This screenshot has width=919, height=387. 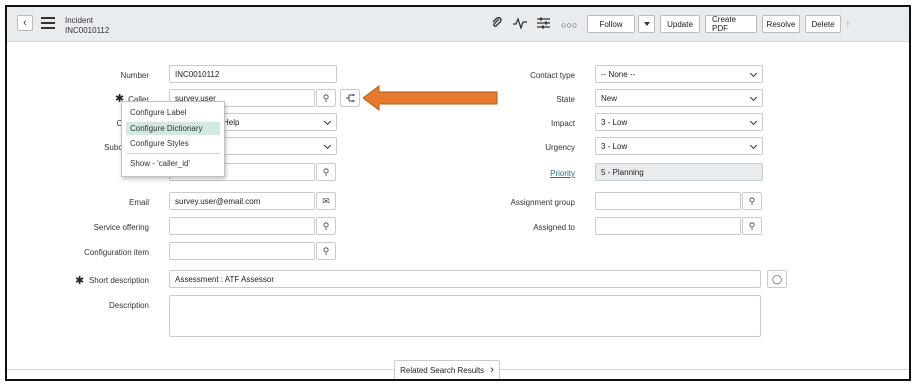 I want to click on assignment-group-label: Assignment group, so click(x=542, y=202).